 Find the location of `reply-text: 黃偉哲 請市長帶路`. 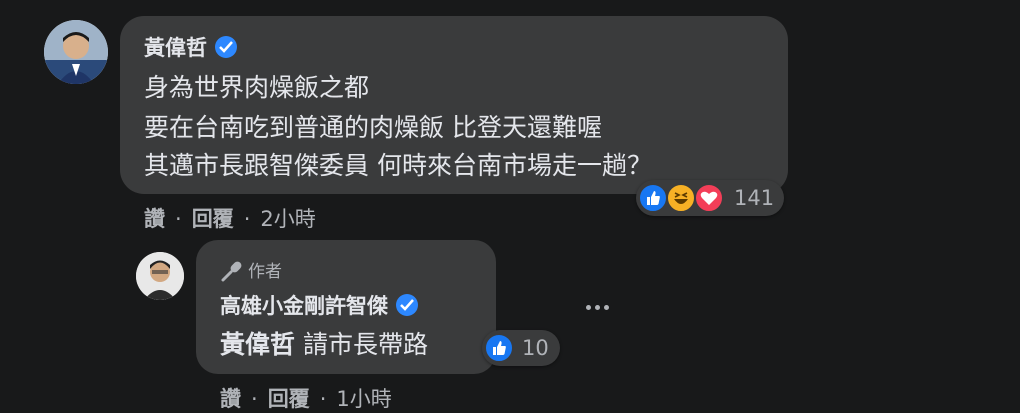

reply-text: 黃偉哲 請市長帶路 is located at coordinates (324, 343).